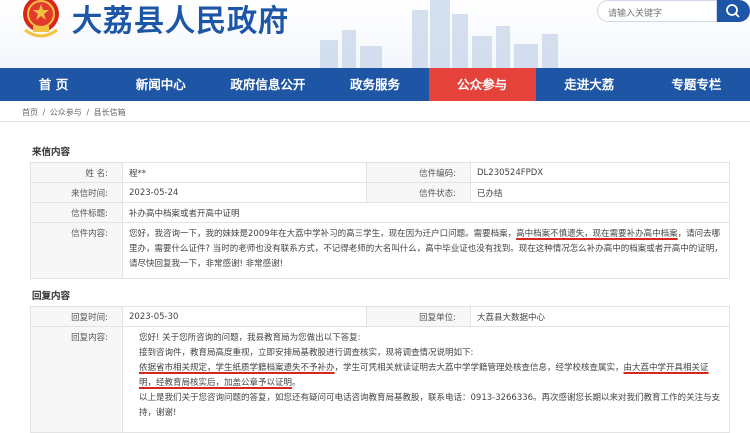 The width and height of the screenshot is (750, 433). Describe the element at coordinates (66, 112) in the screenshot. I see `breadcrumb-public-participation: 公众参与` at that location.